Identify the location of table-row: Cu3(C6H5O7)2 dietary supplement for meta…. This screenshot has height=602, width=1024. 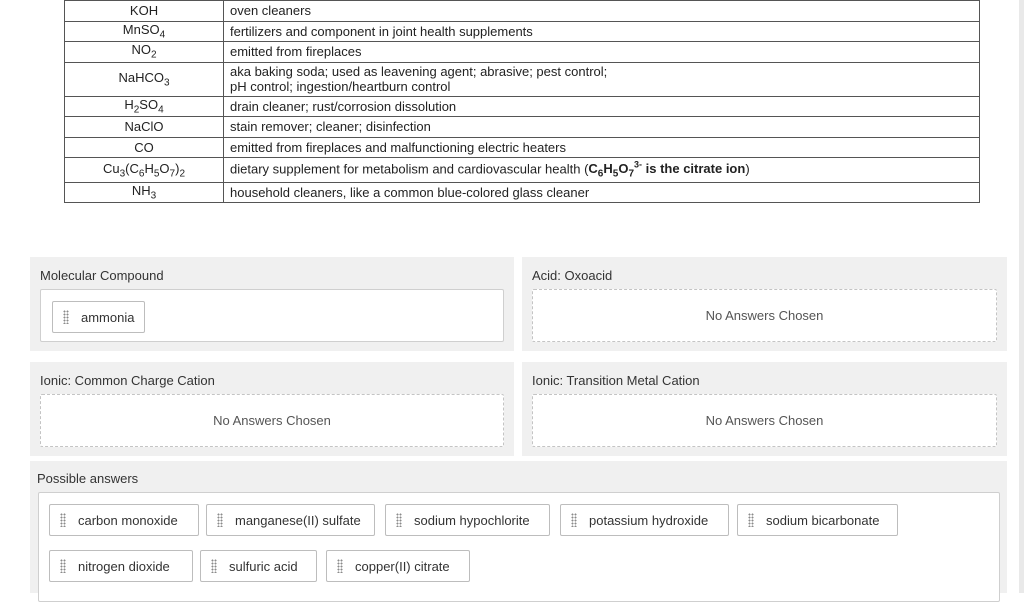
(522, 170).